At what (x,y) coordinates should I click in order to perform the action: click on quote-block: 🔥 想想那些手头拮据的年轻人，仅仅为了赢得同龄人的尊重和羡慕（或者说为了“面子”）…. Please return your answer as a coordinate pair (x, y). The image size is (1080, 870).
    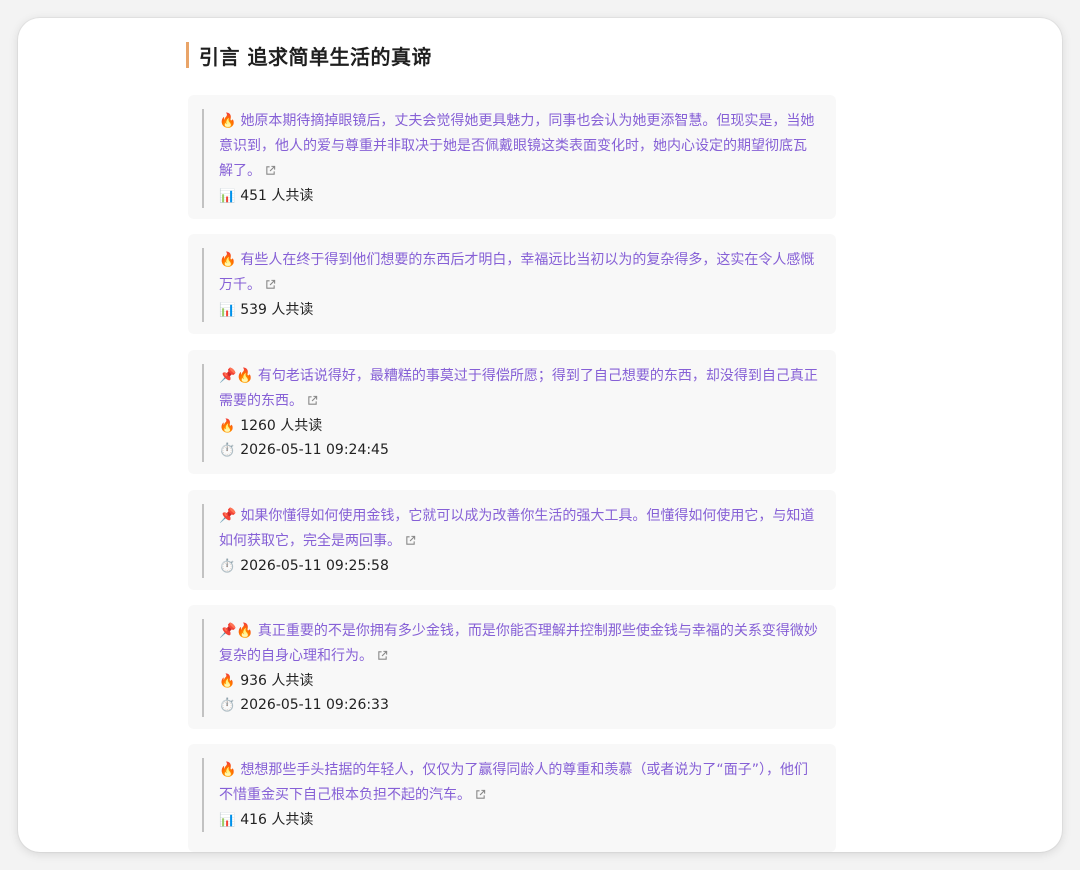
    Looking at the image, I should click on (510, 795).